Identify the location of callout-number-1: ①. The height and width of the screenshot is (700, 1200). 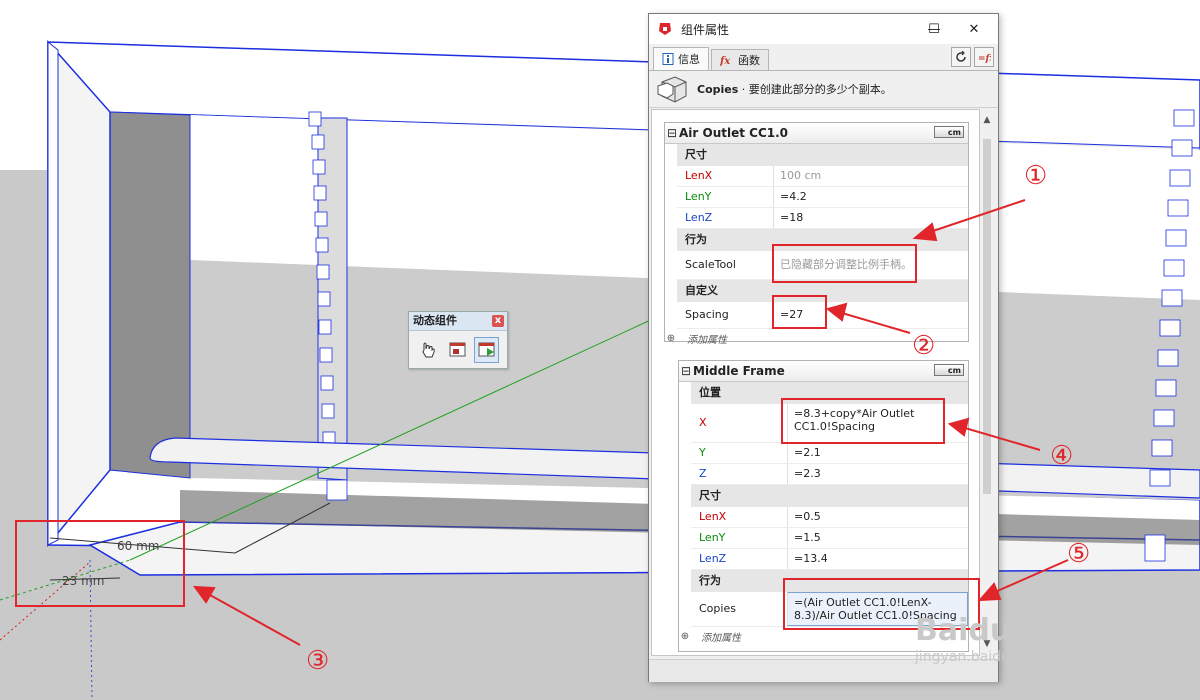
(1036, 176).